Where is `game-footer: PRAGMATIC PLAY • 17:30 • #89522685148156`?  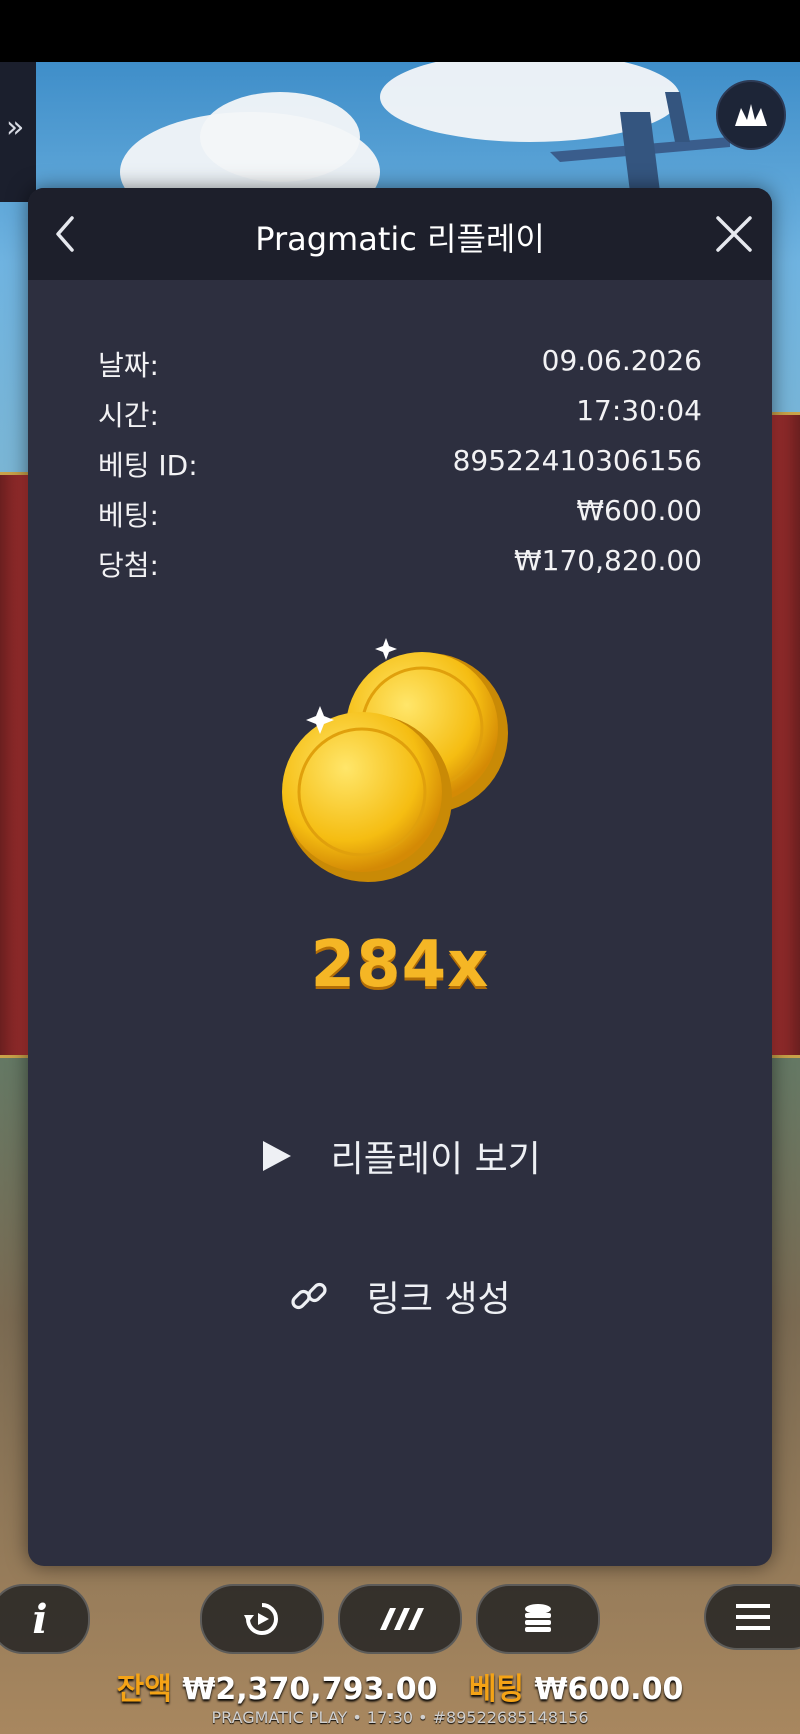 game-footer: PRAGMATIC PLAY • 17:30 • #89522685148156 is located at coordinates (400, 1717).